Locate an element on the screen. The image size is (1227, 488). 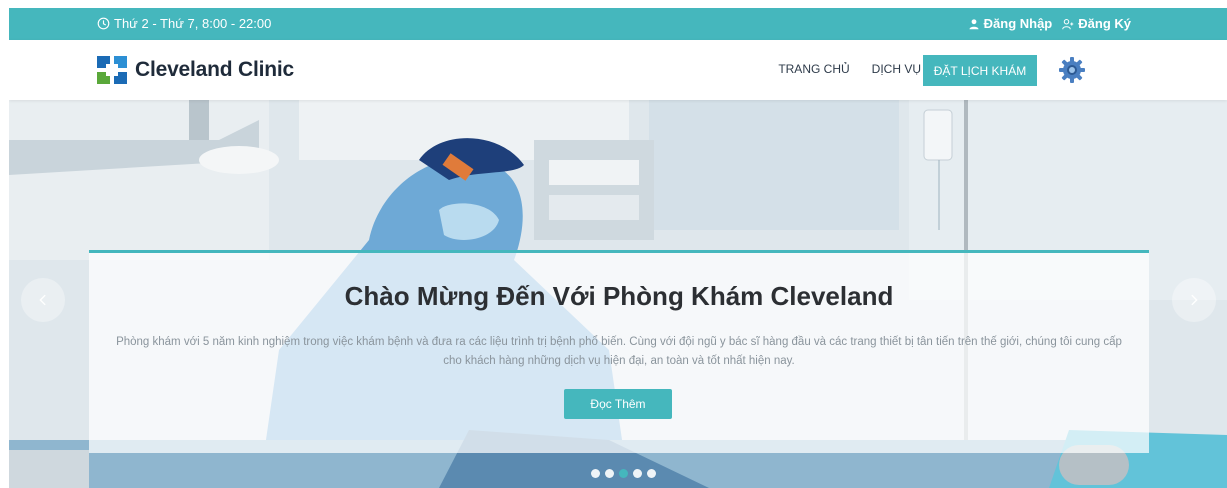
slider-prev-button is located at coordinates (43, 300).